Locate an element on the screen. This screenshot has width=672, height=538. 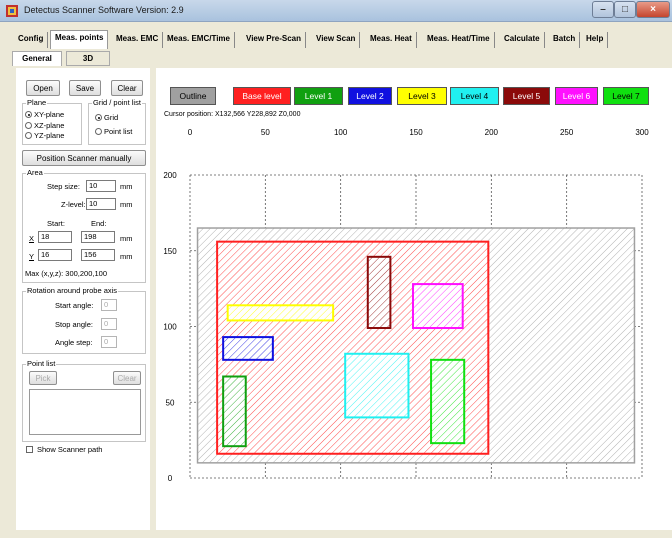
x-tick-label: 150 is located at coordinates (416, 132).